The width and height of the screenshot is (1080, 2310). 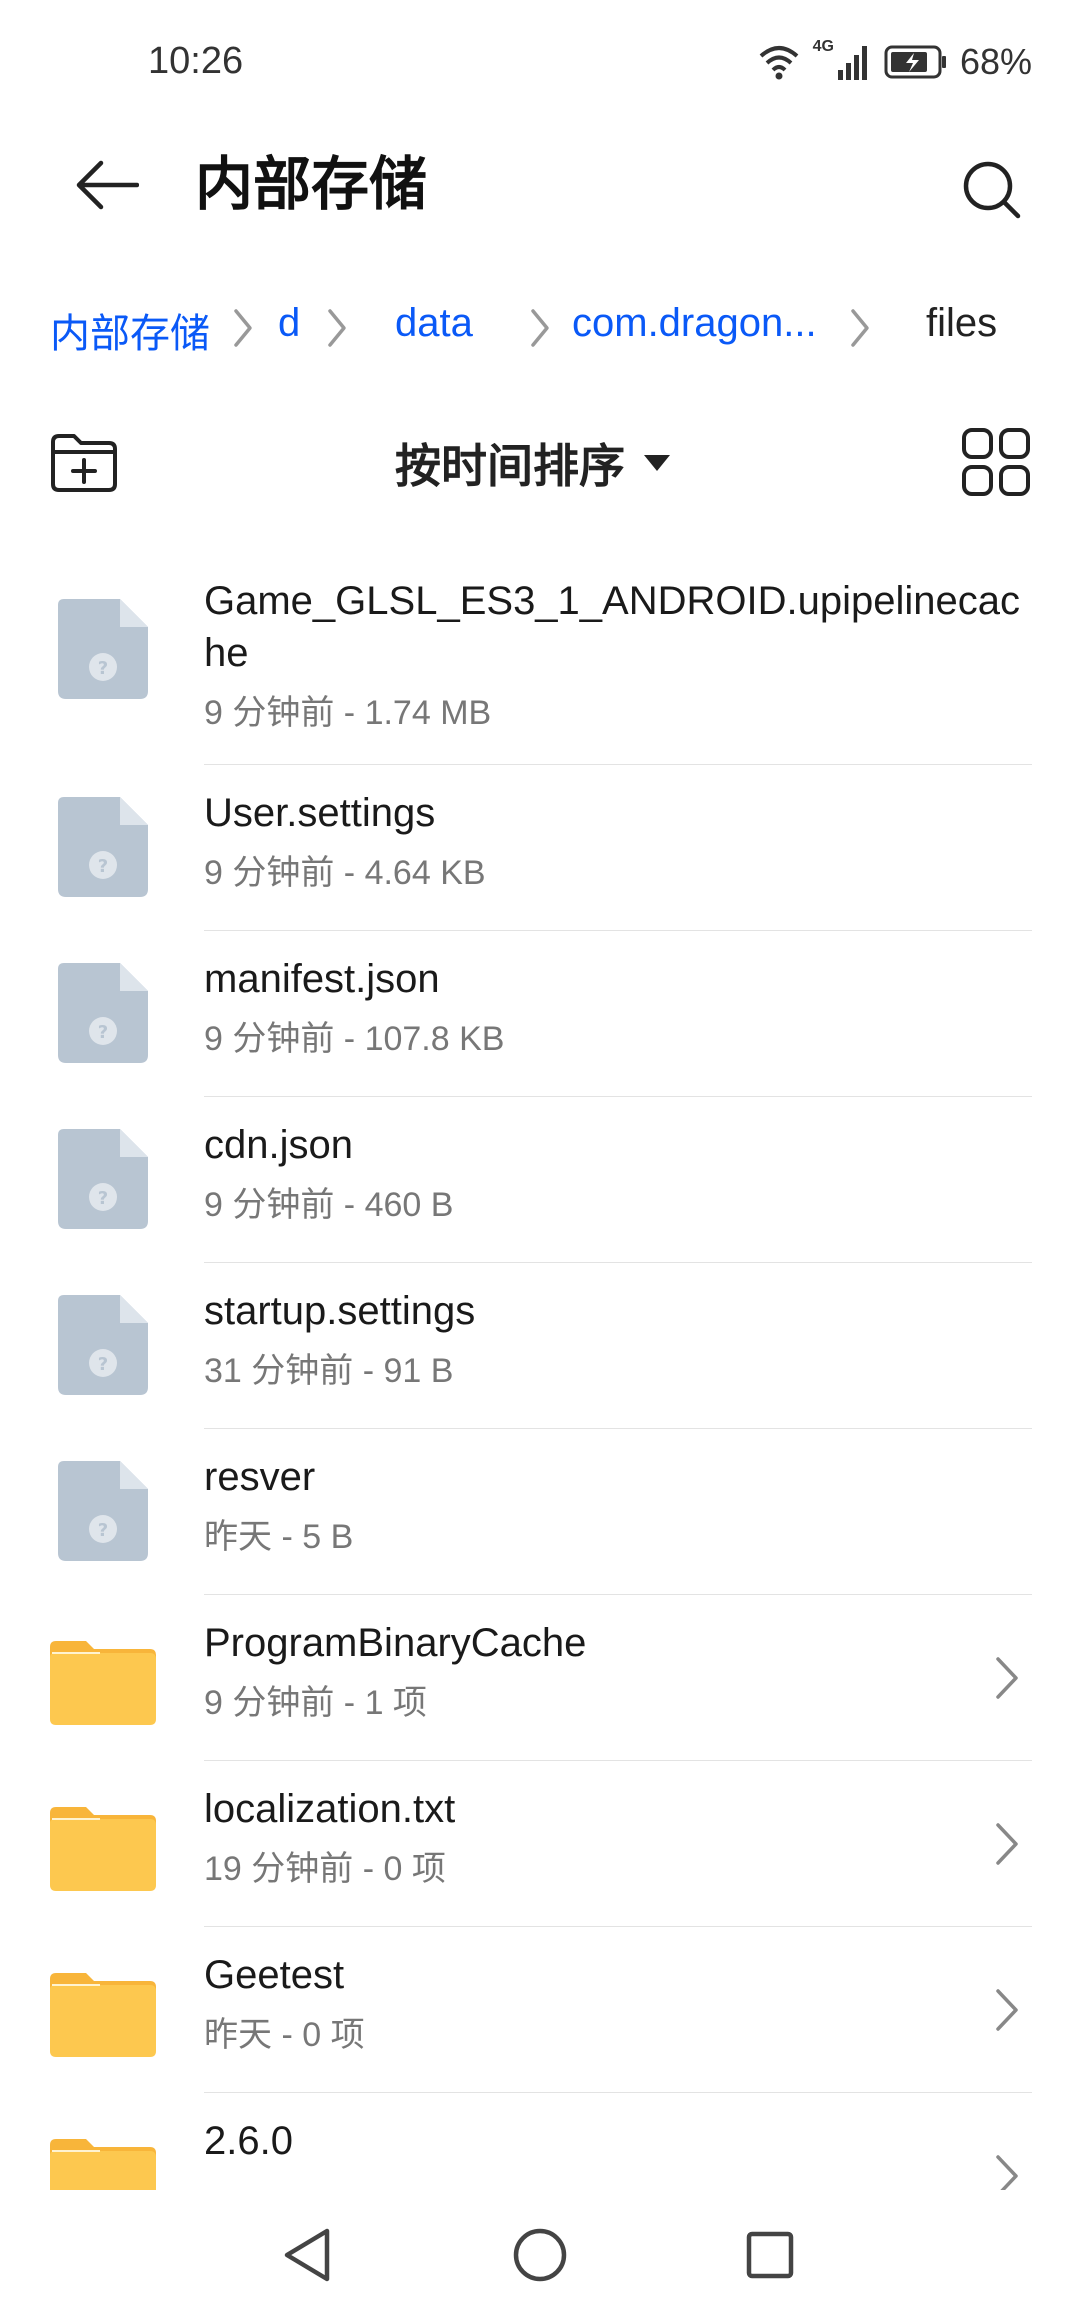 I want to click on list-item-file: ? resver 昨天 - 5 B, so click(x=540, y=1512).